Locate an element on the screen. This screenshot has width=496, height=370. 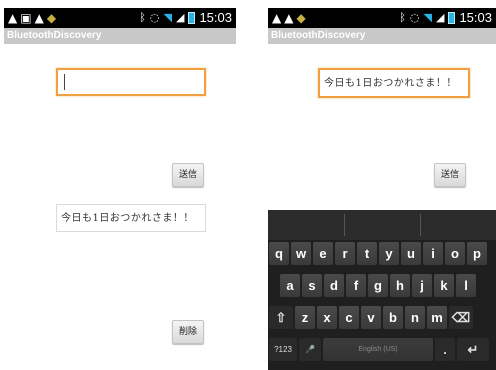
backspace-key: ⌫ is located at coordinates (461, 317).